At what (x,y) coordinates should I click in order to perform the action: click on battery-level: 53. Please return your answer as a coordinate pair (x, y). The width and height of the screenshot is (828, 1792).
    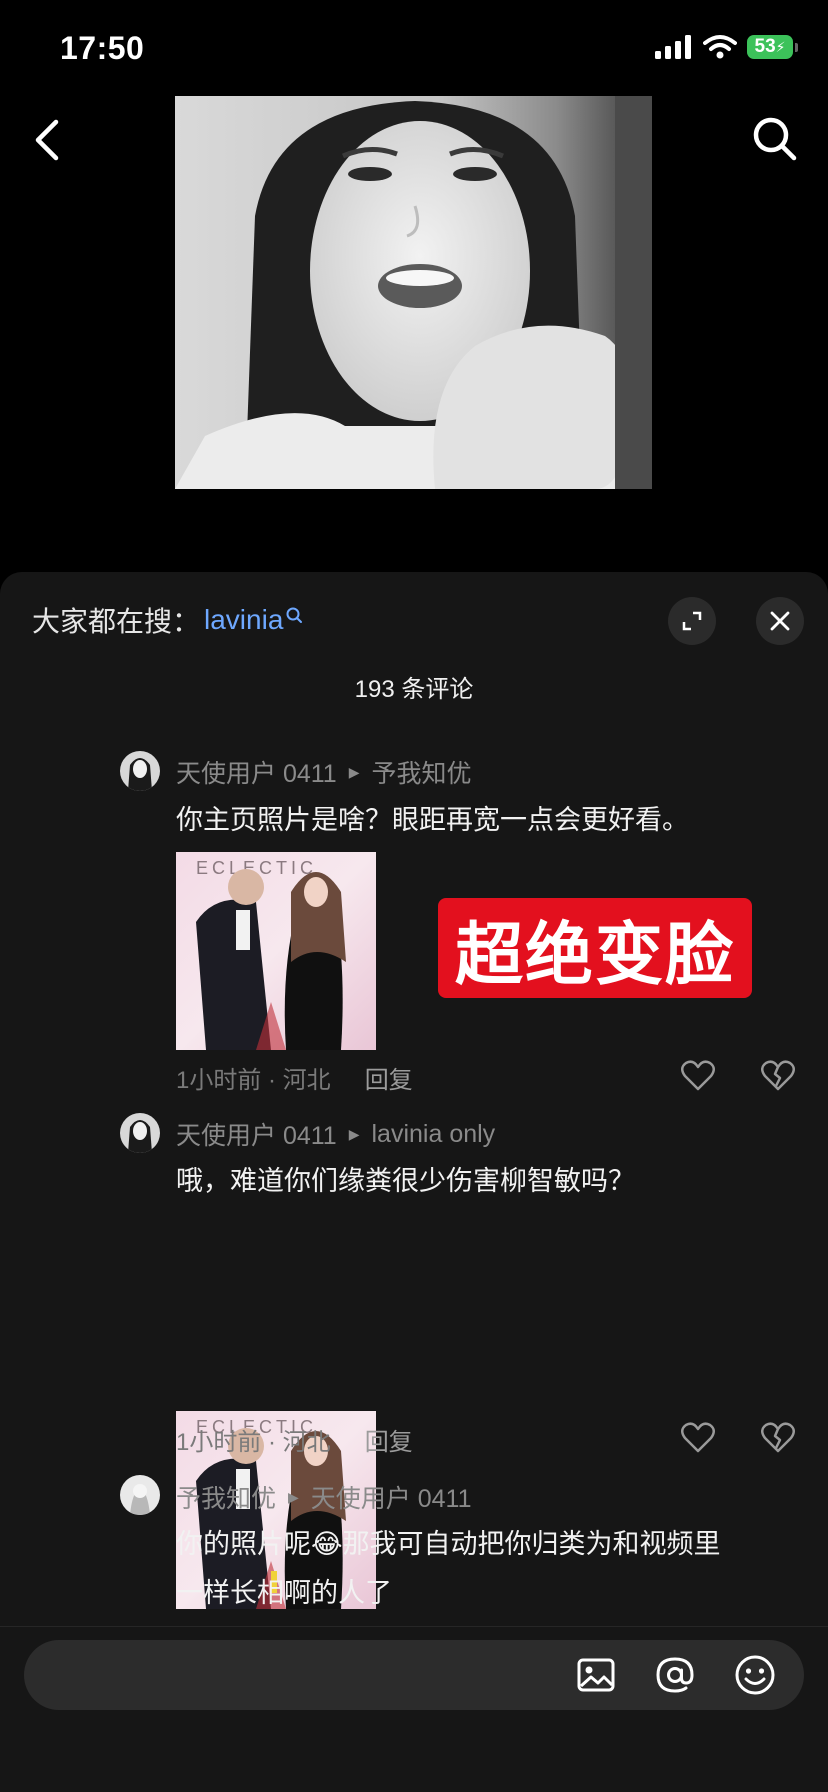
    Looking at the image, I should click on (765, 46).